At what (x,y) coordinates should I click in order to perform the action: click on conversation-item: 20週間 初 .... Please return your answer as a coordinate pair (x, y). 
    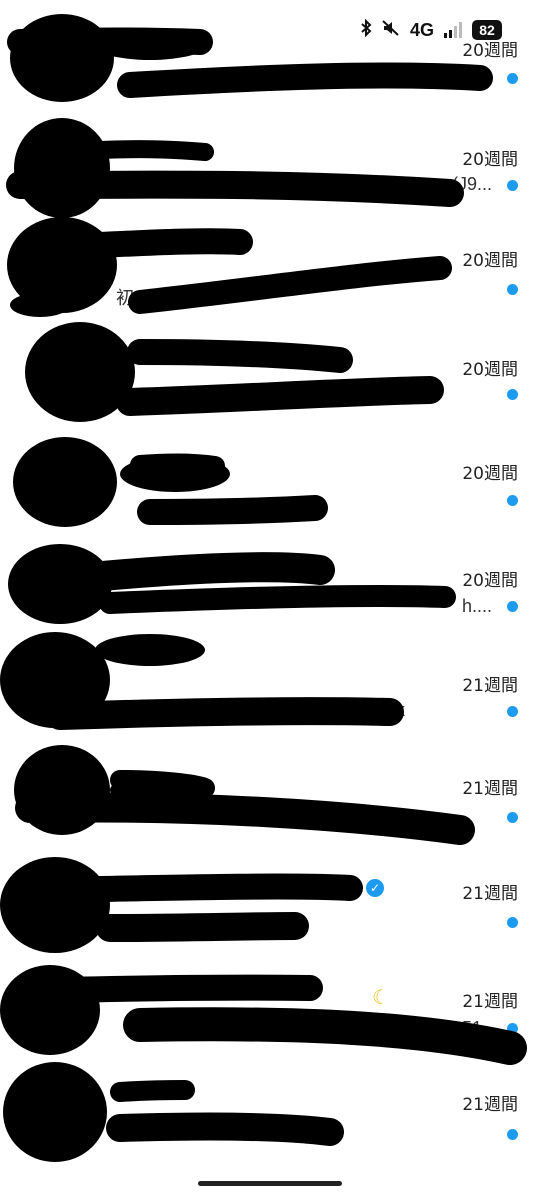
    Looking at the image, I should click on (270, 290).